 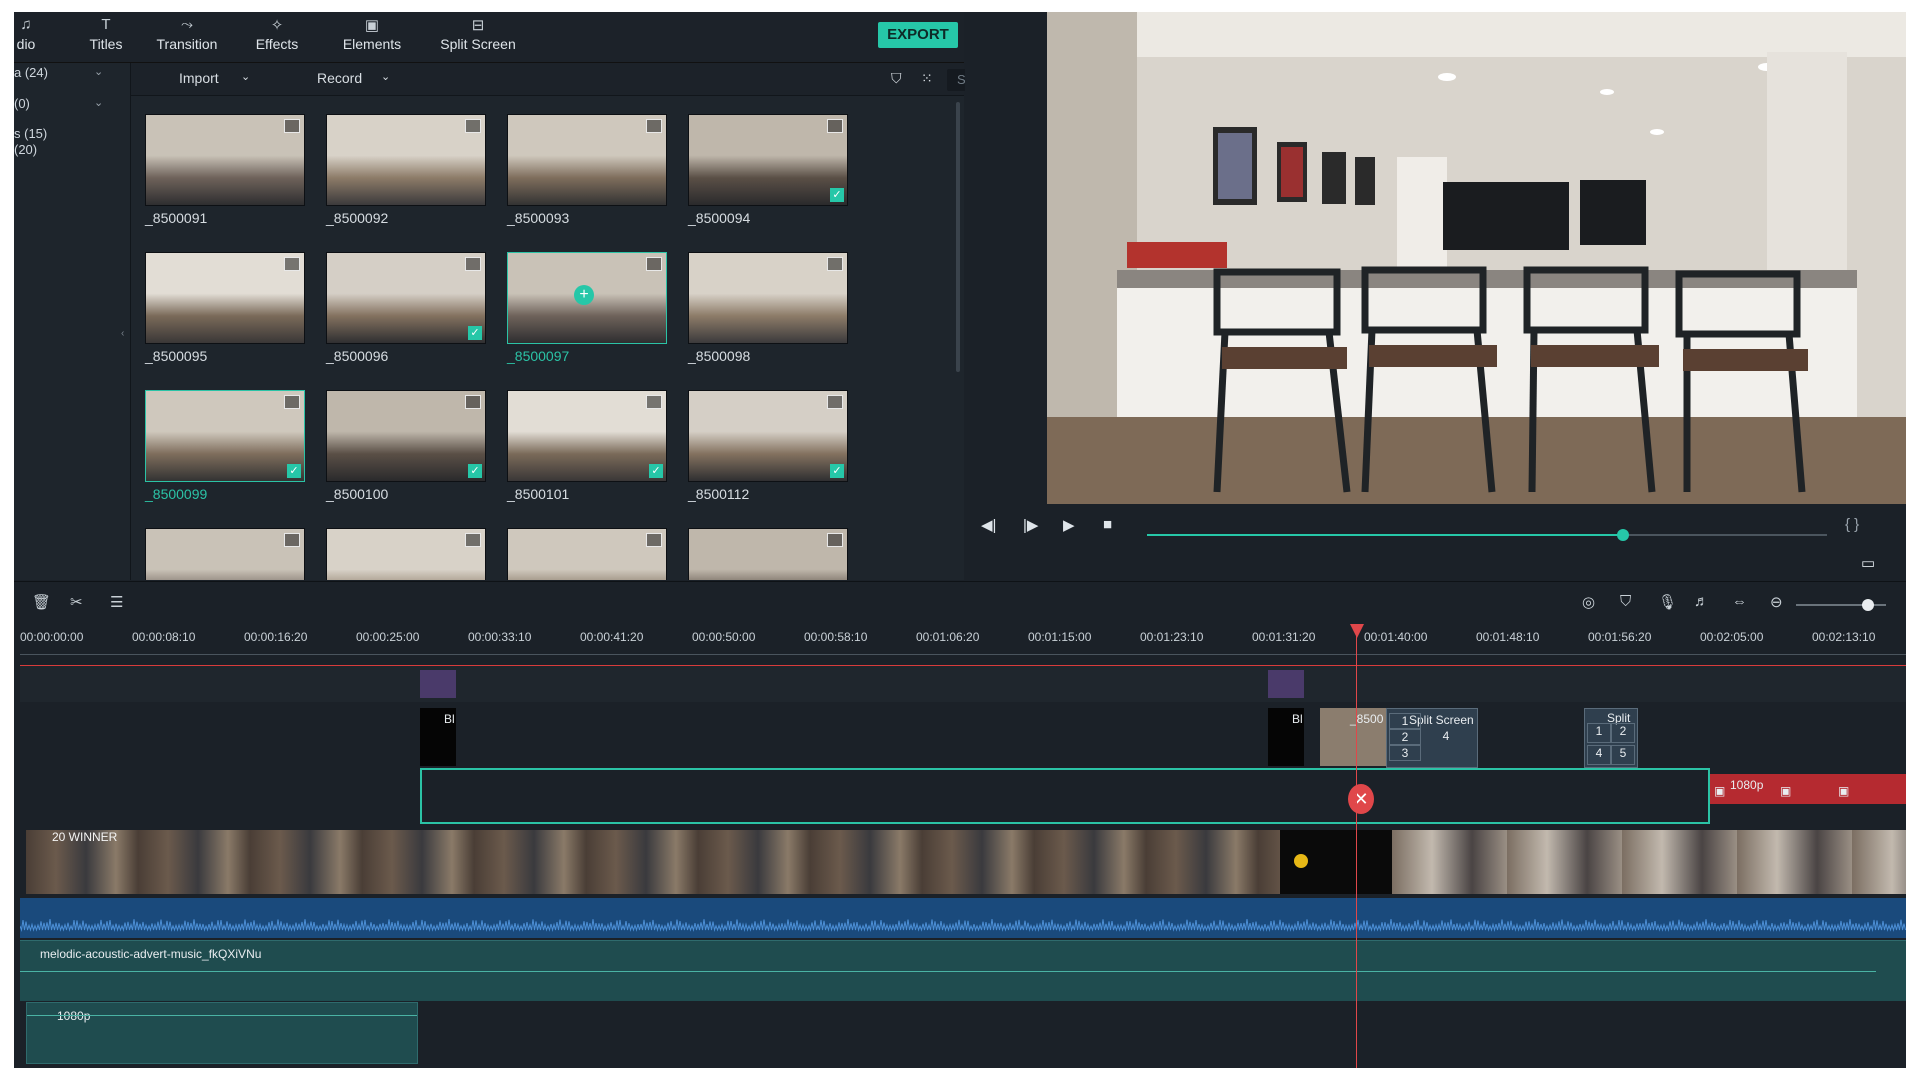 What do you see at coordinates (1732, 637) in the screenshot?
I see `ruler-tick-label: 00:02:05:00` at bounding box center [1732, 637].